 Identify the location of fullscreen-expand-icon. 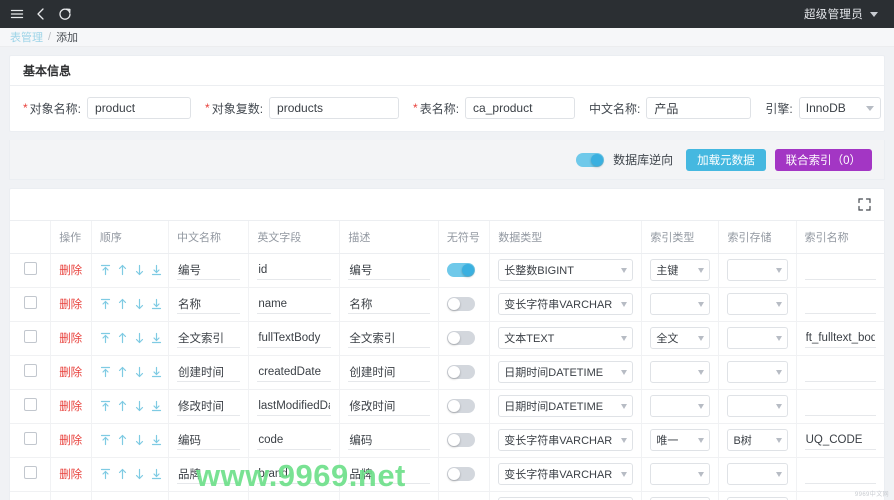
(864, 204).